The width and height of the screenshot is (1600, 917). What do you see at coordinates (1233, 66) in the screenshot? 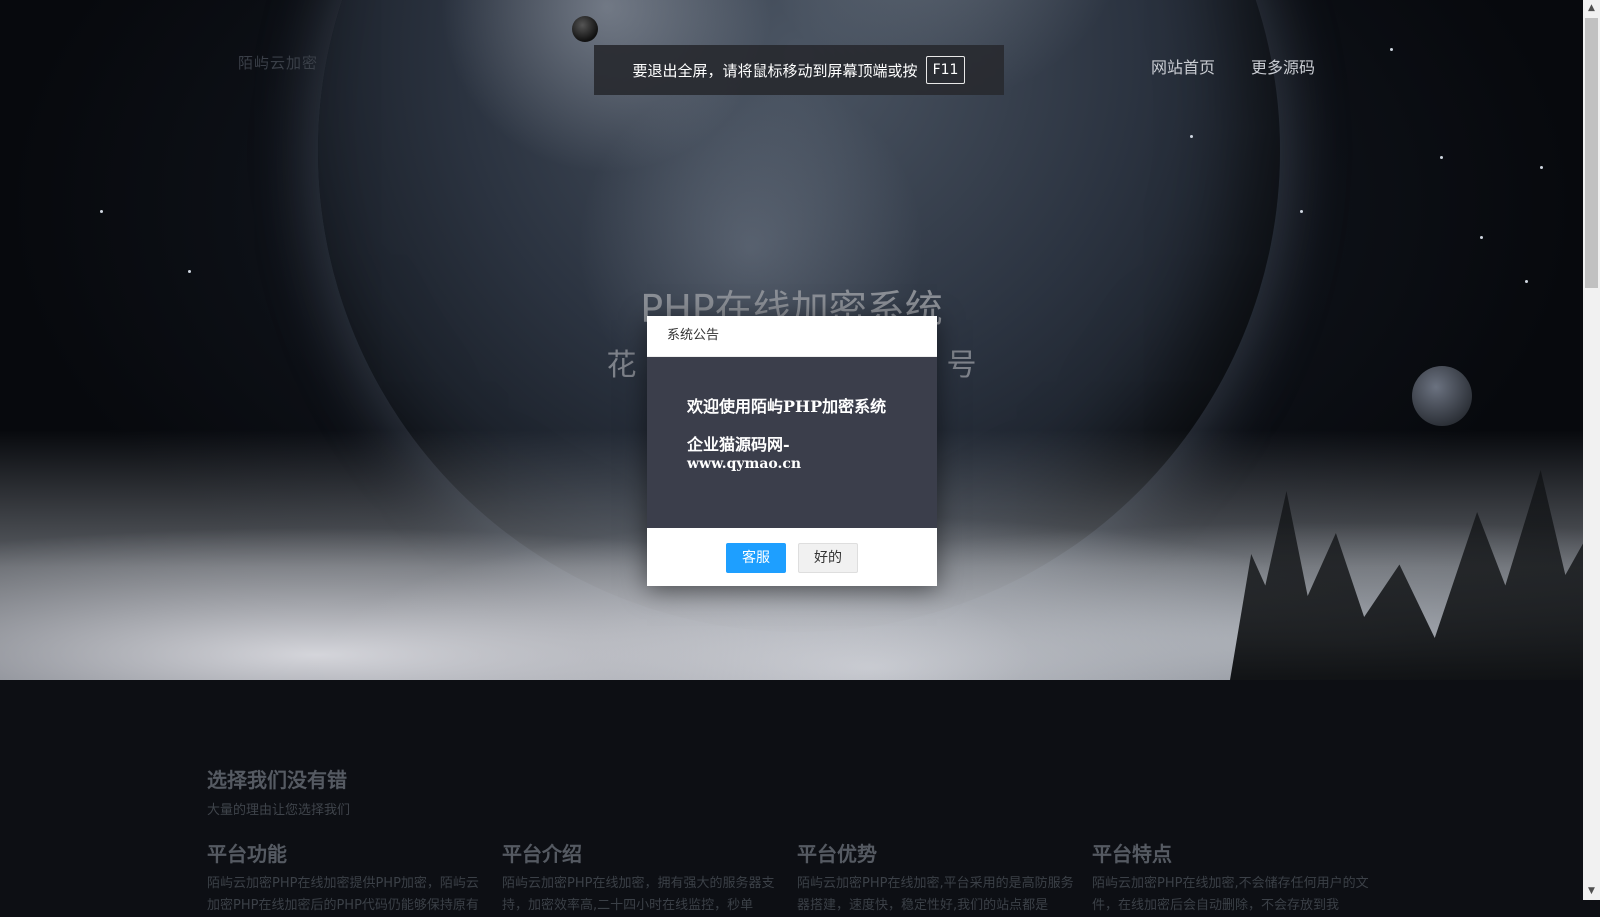
I see `top-nav: 网站首页 更多源码` at bounding box center [1233, 66].